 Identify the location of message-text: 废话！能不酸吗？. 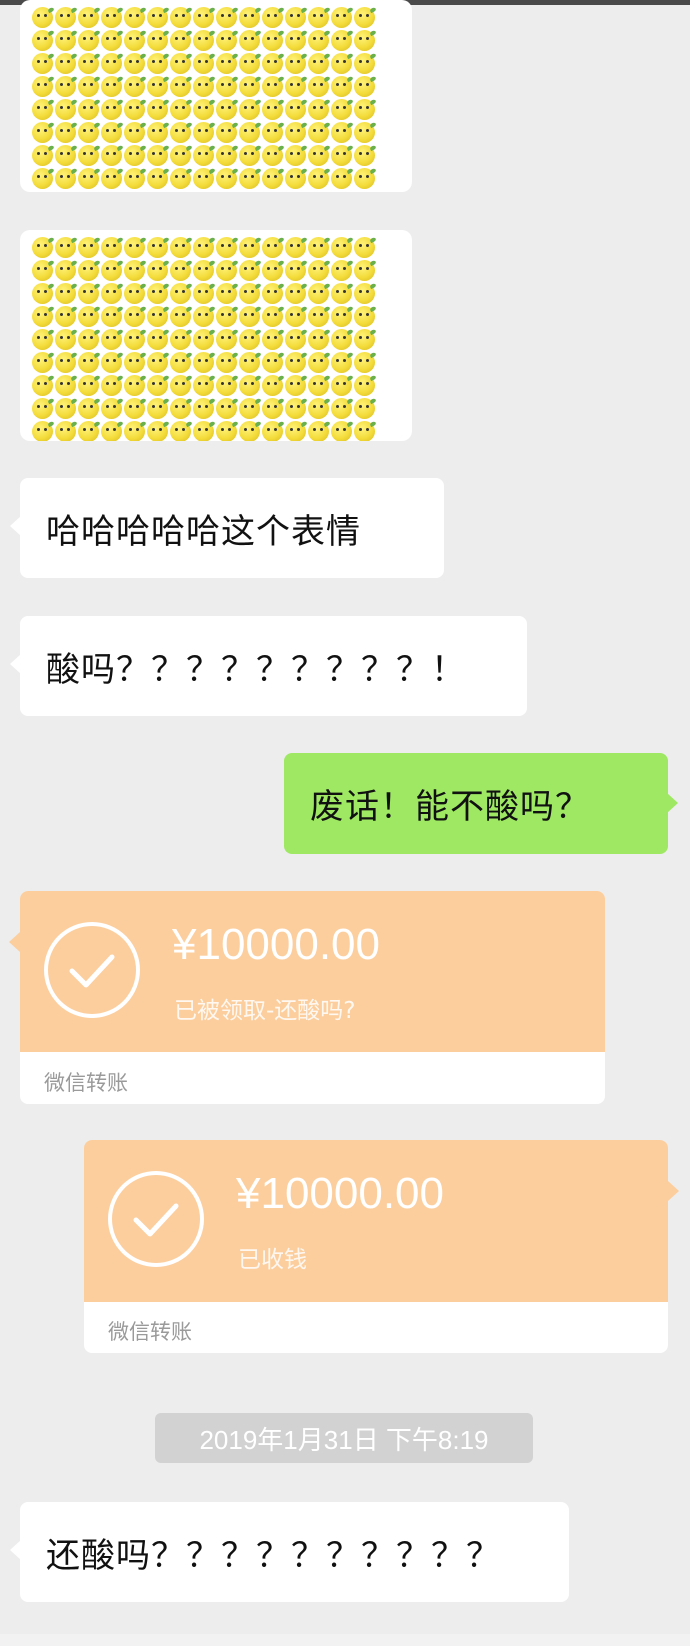
(450, 807).